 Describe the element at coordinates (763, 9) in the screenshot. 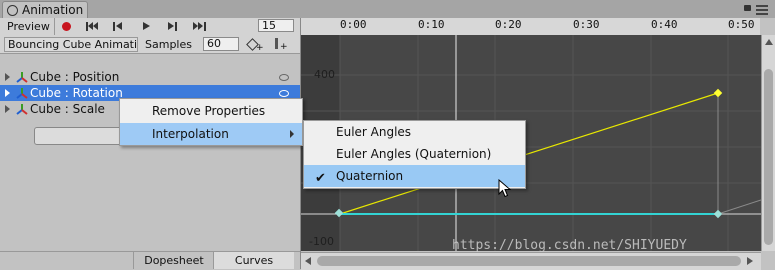

I see `menu-icon` at that location.